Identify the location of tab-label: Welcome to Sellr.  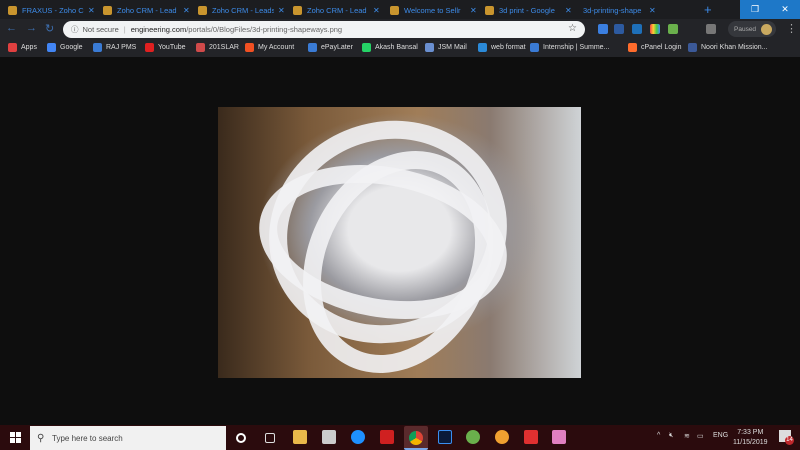
(432, 10).